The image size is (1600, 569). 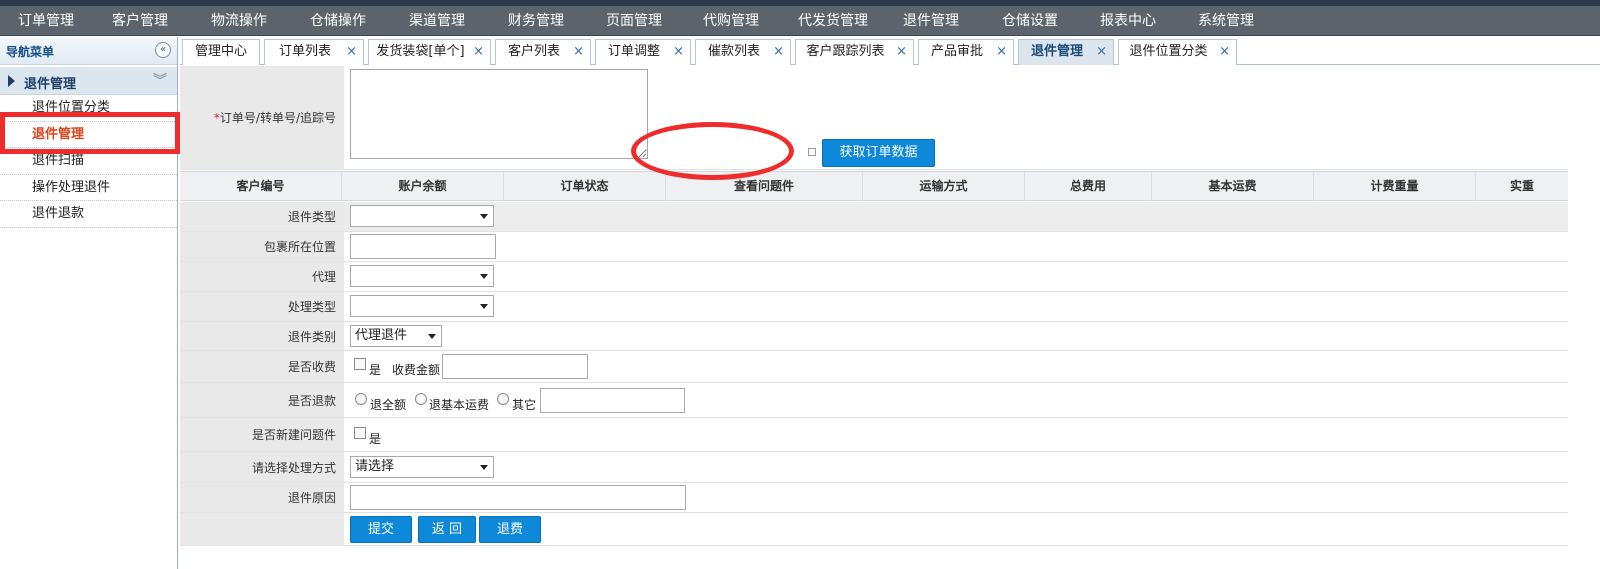 What do you see at coordinates (163, 50) in the screenshot?
I see `collapse-icon: «` at bounding box center [163, 50].